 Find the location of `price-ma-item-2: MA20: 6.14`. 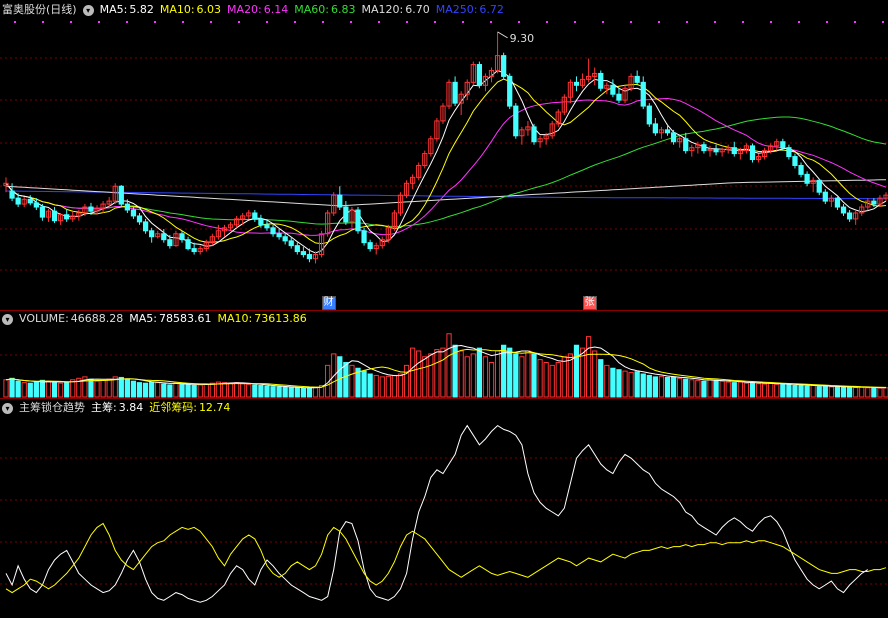

price-ma-item-2: MA20: 6.14 is located at coordinates (257, 10).